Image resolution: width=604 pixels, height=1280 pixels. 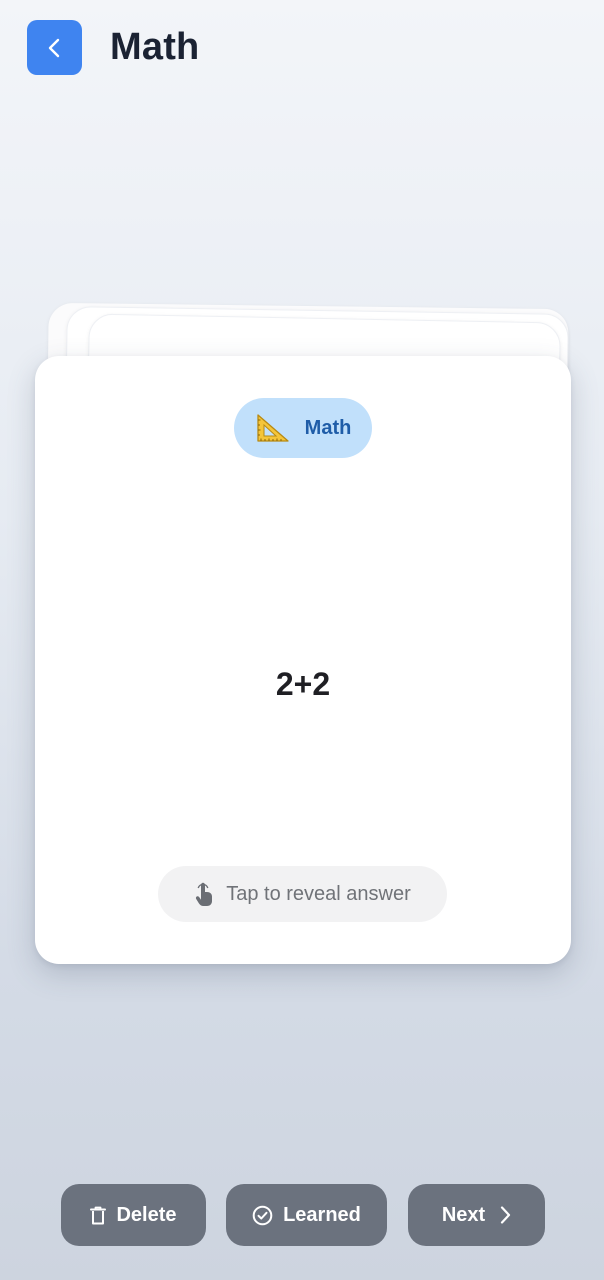 What do you see at coordinates (318, 893) in the screenshot?
I see `reveal-answer-label: Tap to reveal answer` at bounding box center [318, 893].